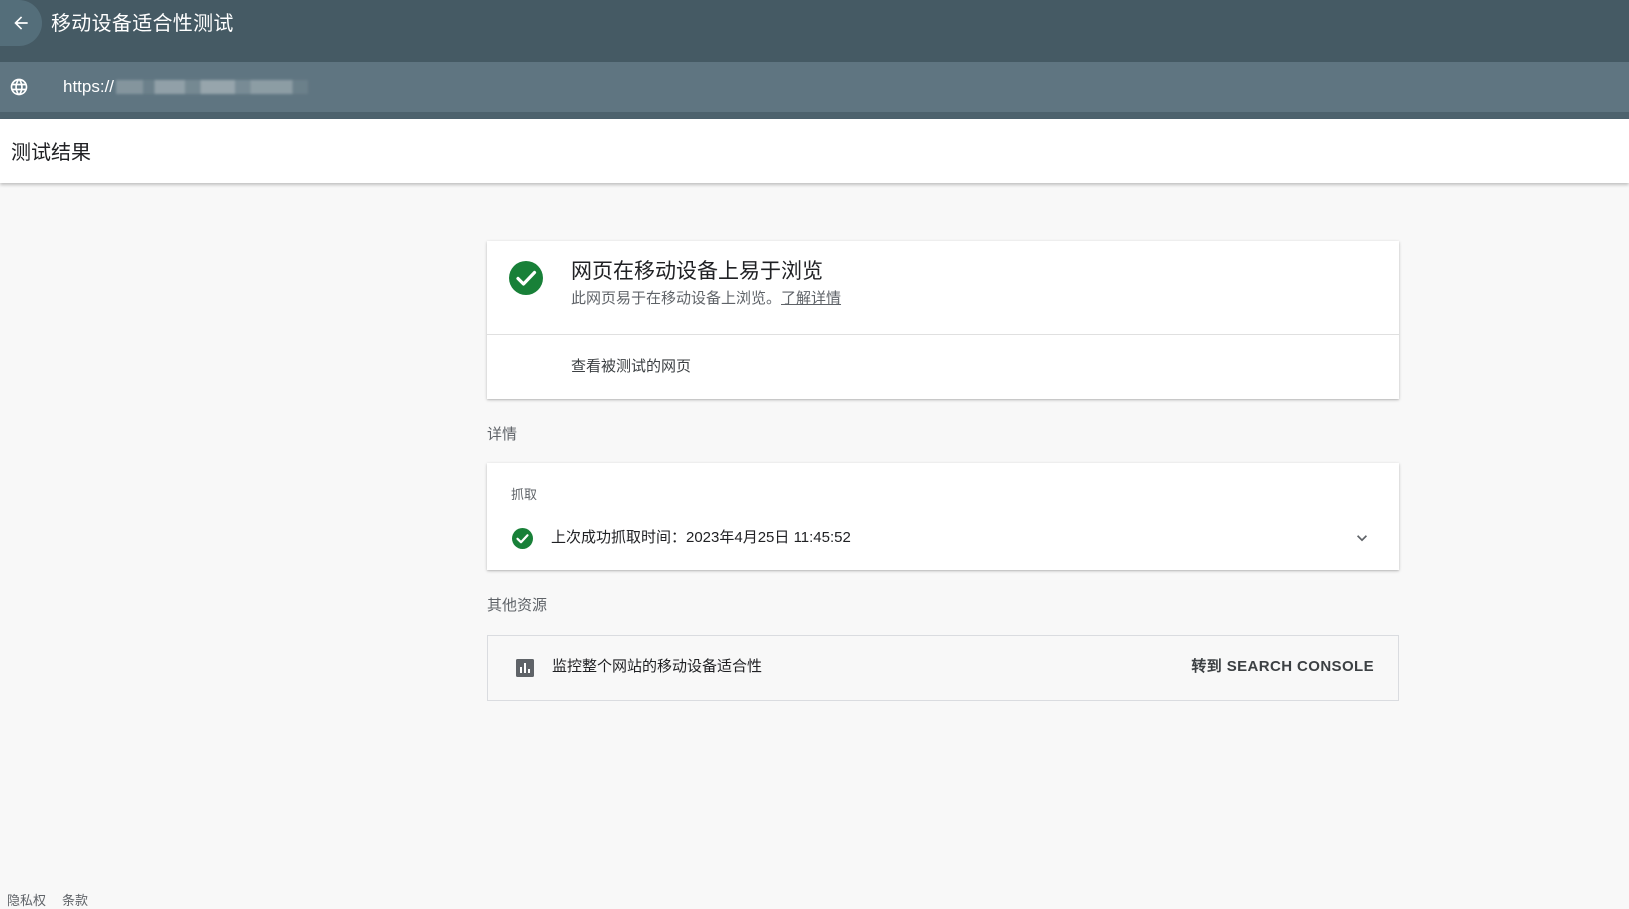 The image size is (1629, 909). What do you see at coordinates (943, 516) in the screenshot?
I see `crawl-card: 抓取 上次成功抓取时间：2023年4月25日 11:45:52` at bounding box center [943, 516].